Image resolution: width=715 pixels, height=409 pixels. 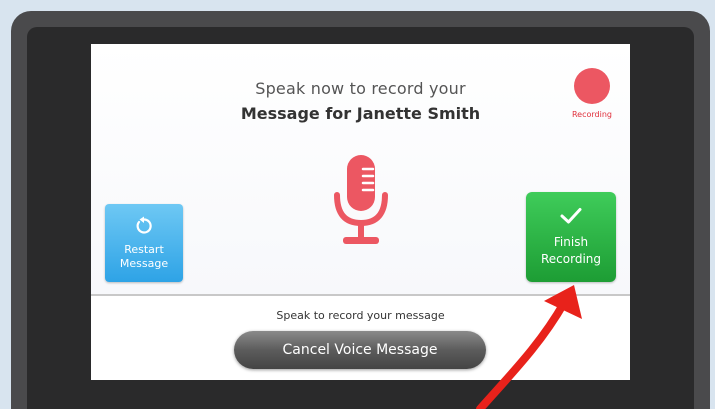 I want to click on checkmark-icon, so click(x=571, y=216).